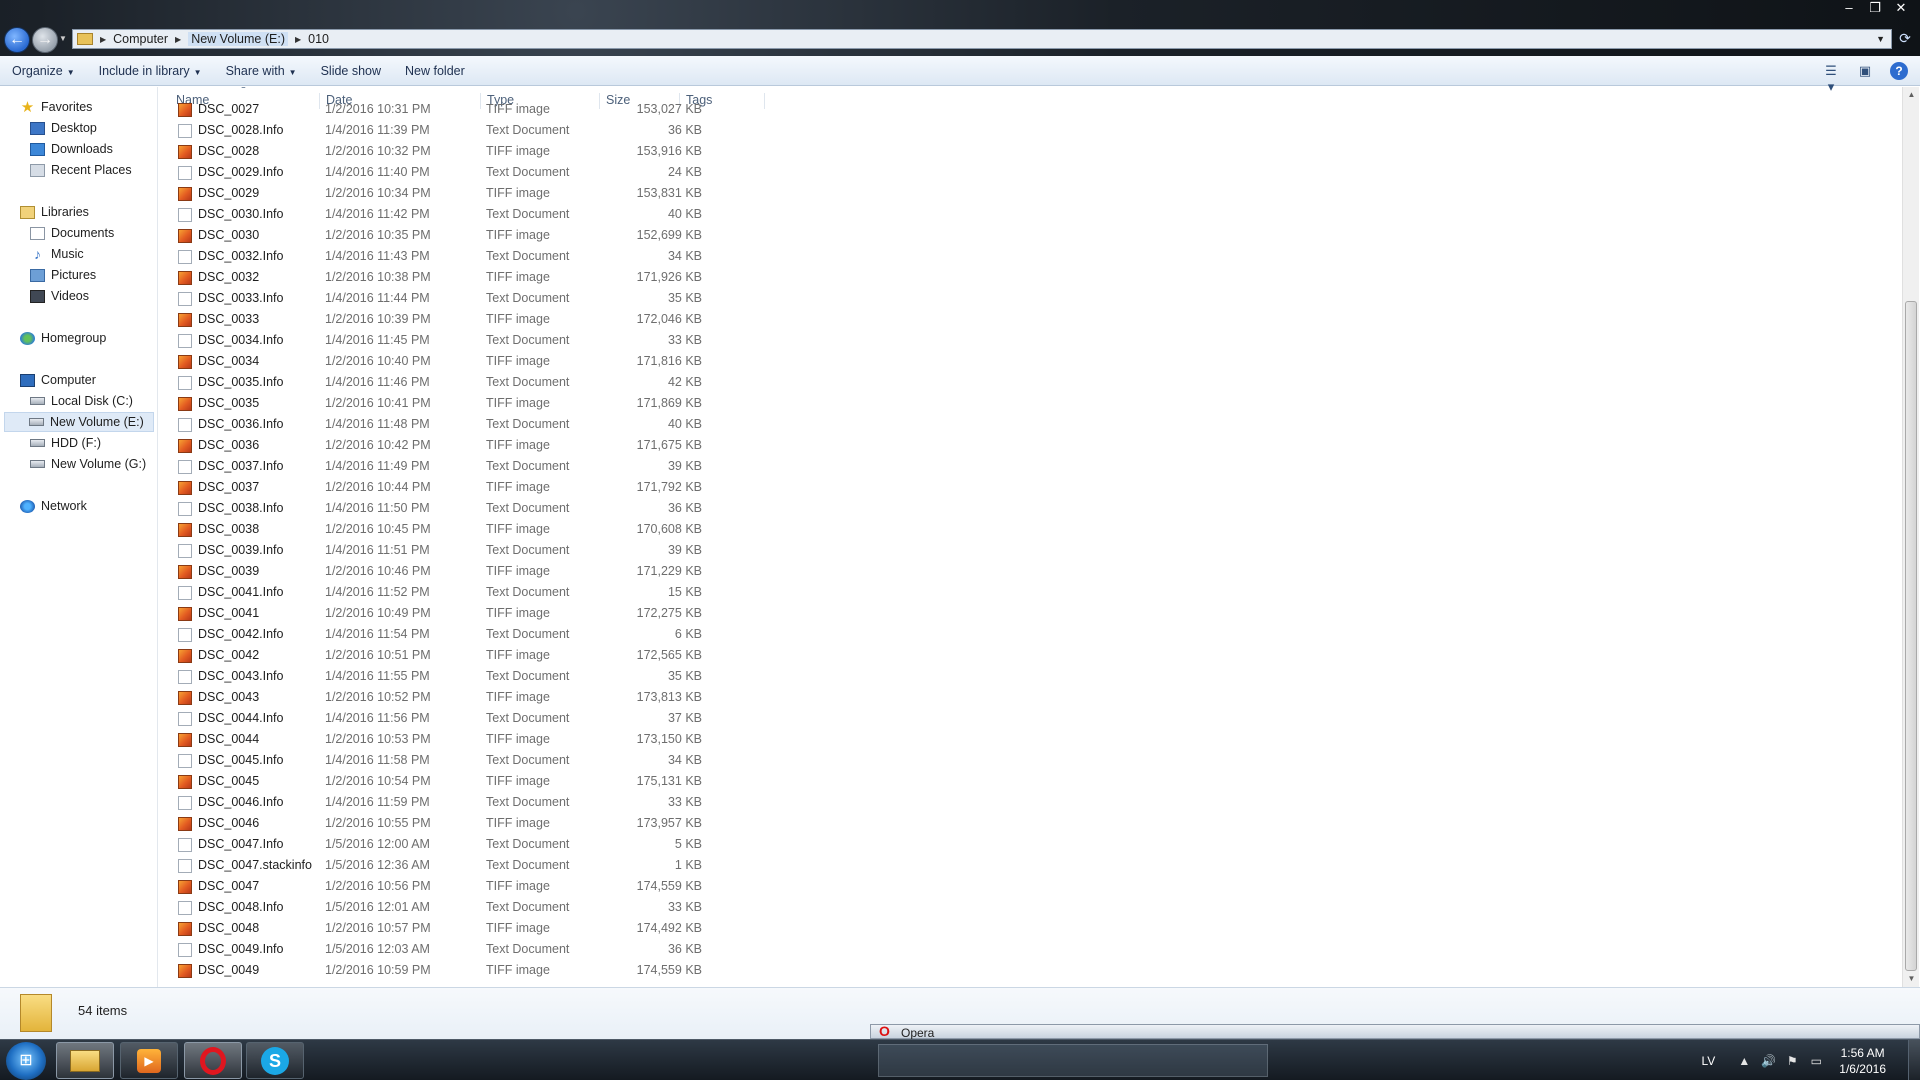 This screenshot has height=1080, width=1920. Describe the element at coordinates (26, 1061) in the screenshot. I see `start-button: ⊞` at that location.